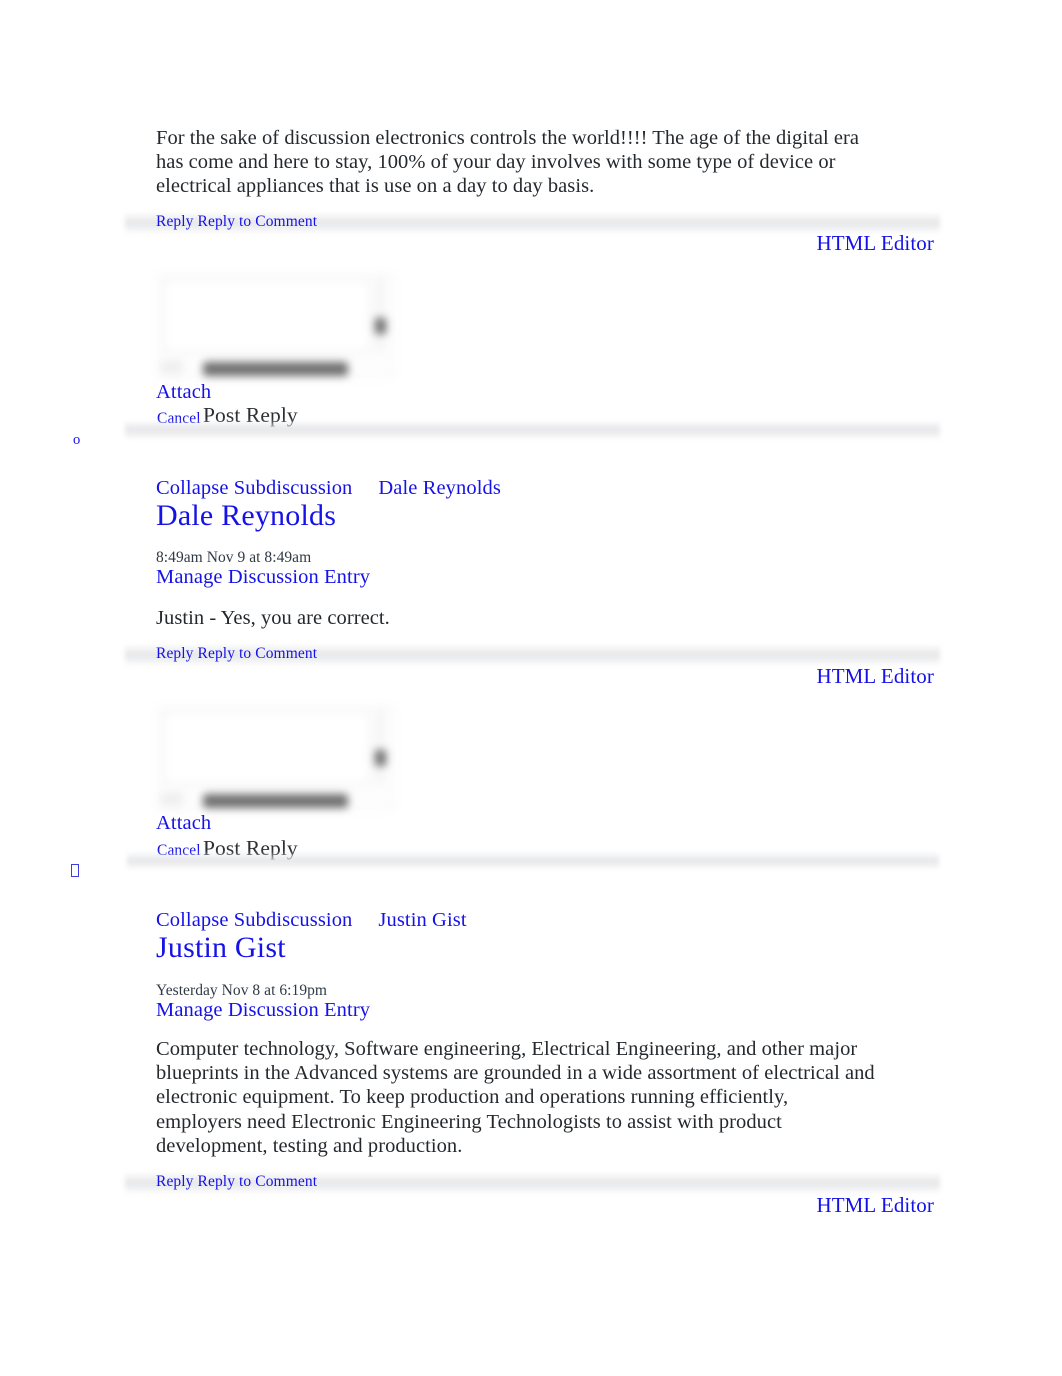  I want to click on subdiscussion-author-link: Dale Reynolds, so click(439, 488).